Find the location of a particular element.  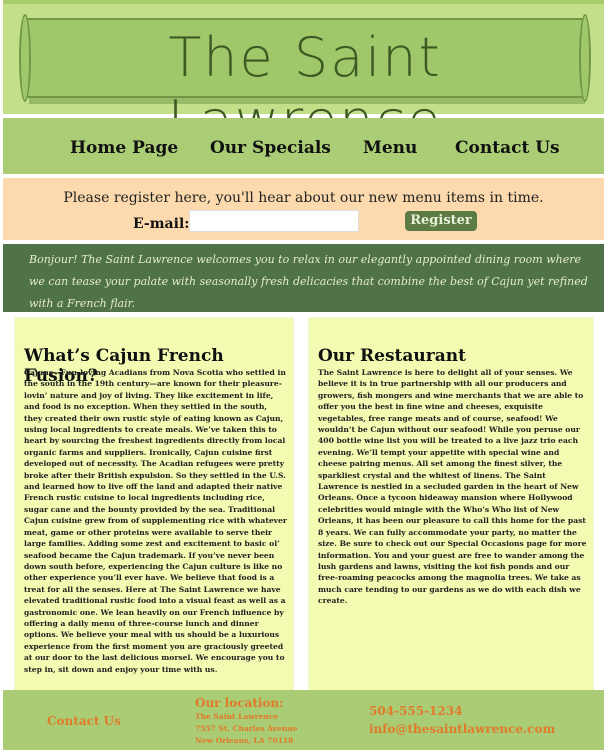

footer-contact-link: Contact Us is located at coordinates (84, 721).